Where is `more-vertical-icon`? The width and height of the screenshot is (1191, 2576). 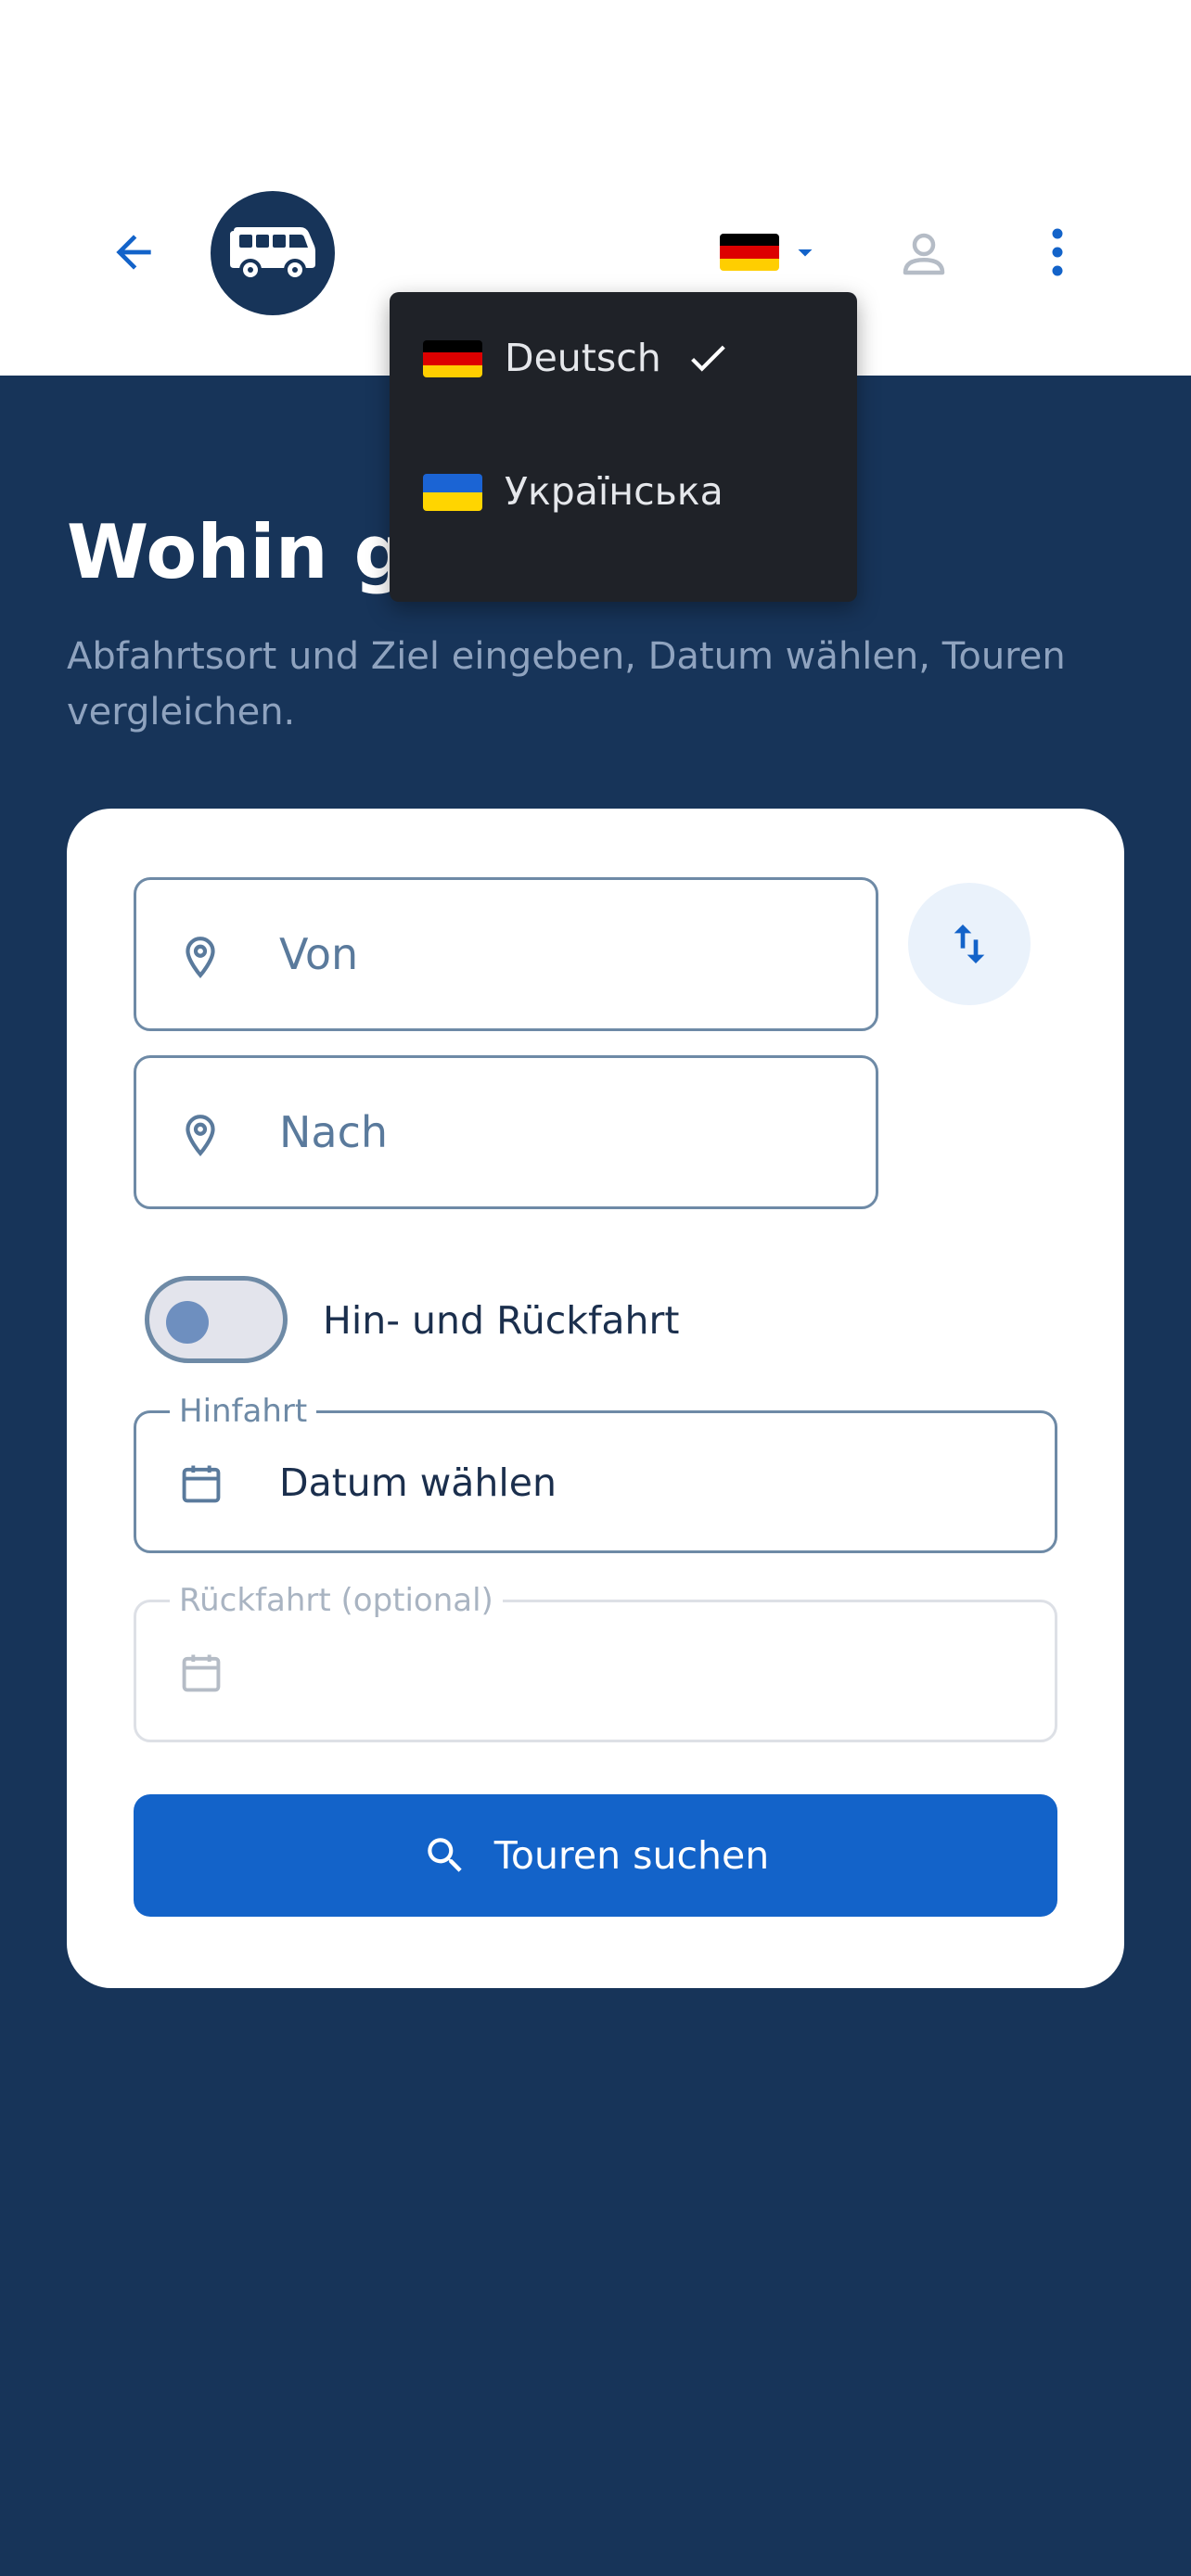
more-vertical-icon is located at coordinates (1058, 252).